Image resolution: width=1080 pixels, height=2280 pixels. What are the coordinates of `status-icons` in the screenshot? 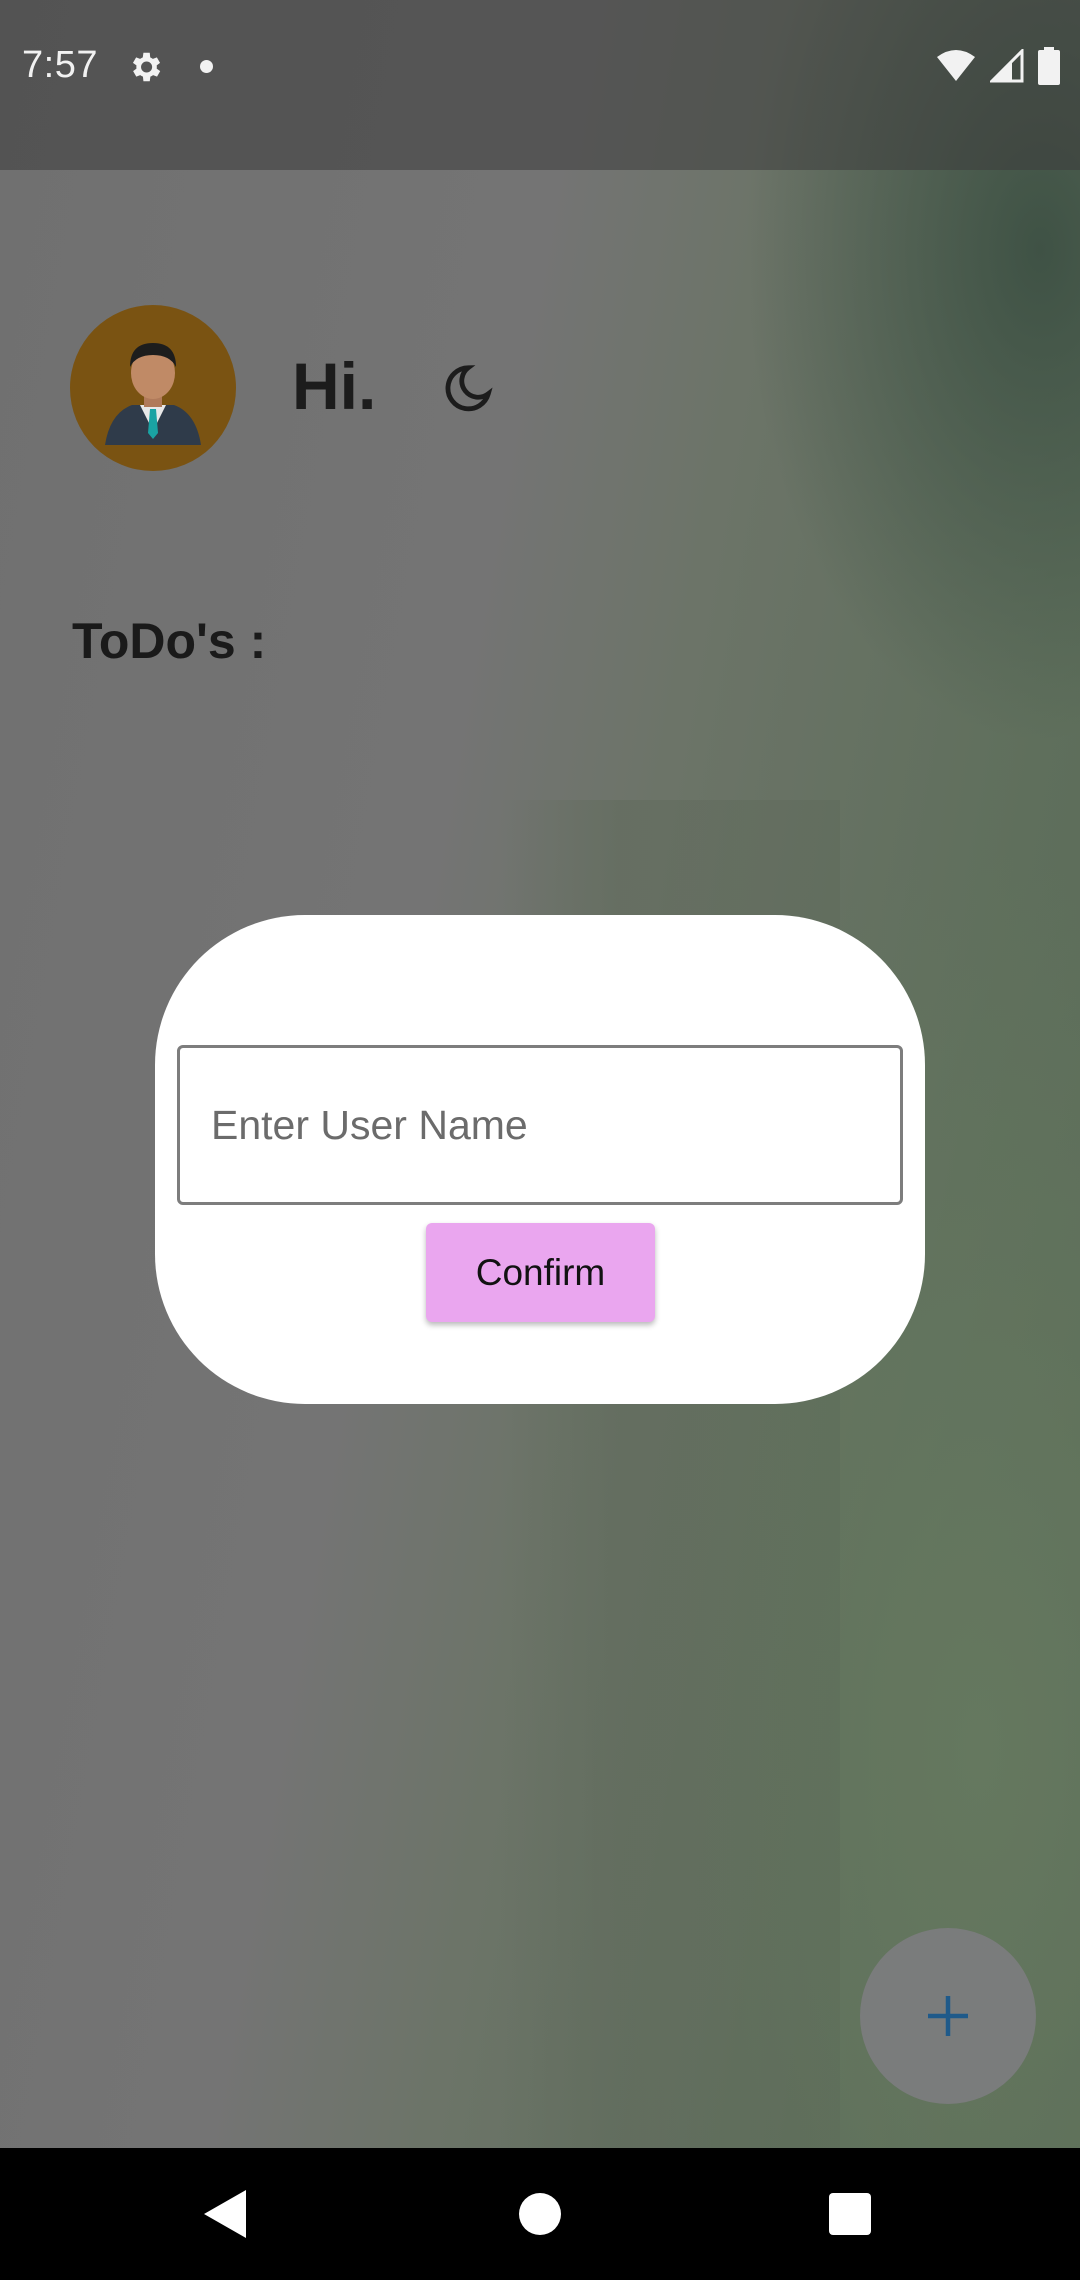 It's located at (998, 66).